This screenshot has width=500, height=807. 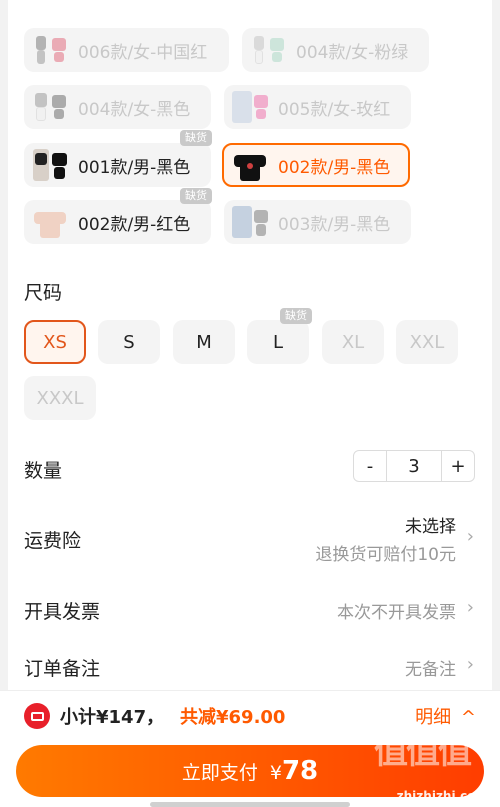 I want to click on variant-label: 002款/男-红色, so click(x=134, y=224).